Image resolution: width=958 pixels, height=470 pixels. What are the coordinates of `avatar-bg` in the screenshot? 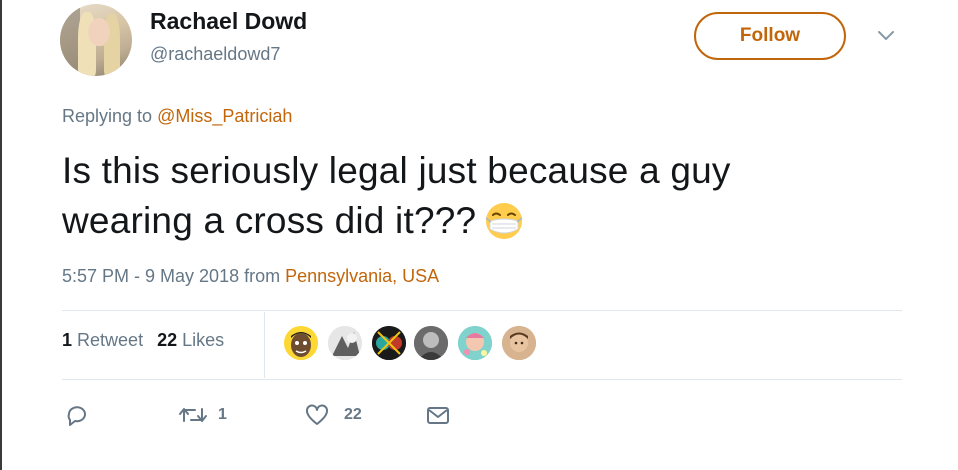 It's located at (70, 40).